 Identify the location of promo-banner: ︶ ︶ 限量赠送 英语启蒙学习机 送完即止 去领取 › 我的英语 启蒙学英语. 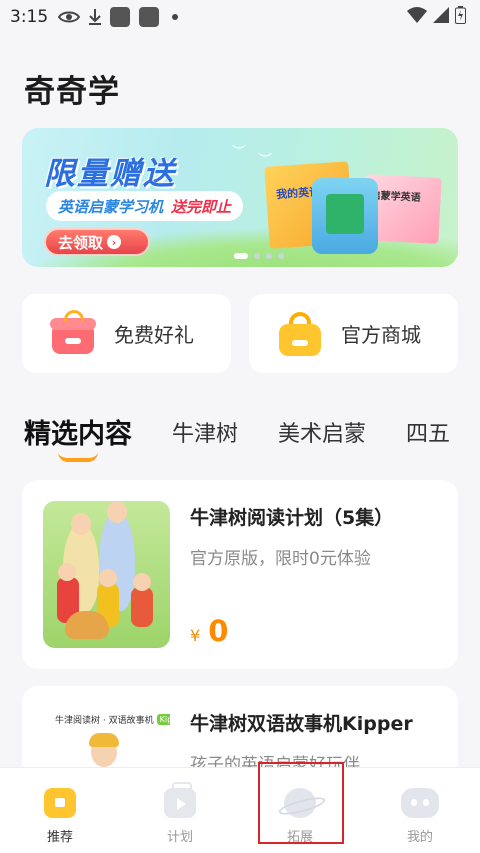
(240, 197).